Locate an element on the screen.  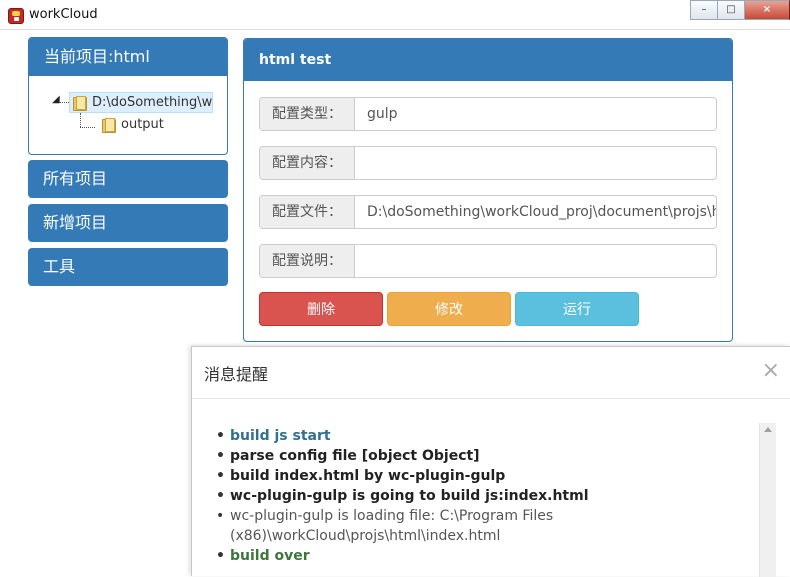
current-project-panel: 当前项目:html ◢ D:\doSomething\w output is located at coordinates (128, 96).